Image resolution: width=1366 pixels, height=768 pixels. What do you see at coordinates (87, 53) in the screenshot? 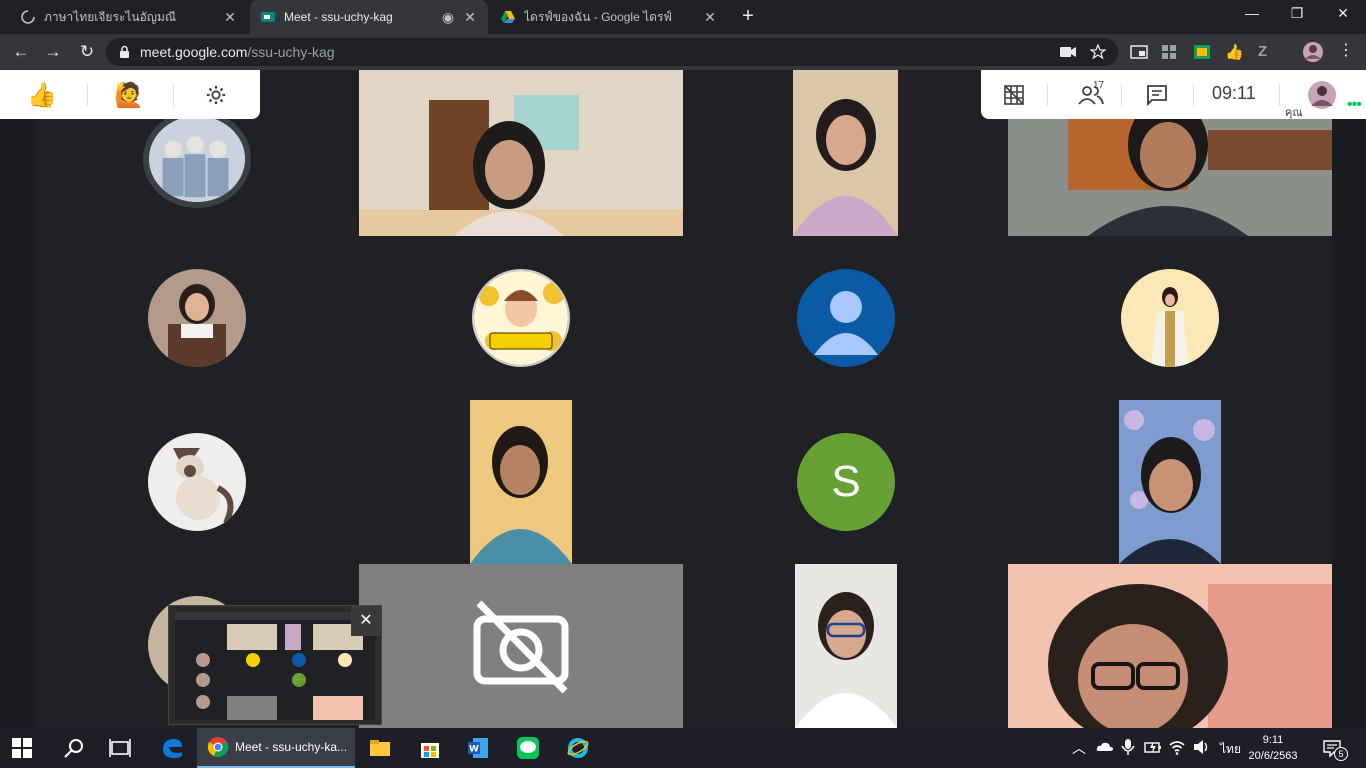
I see `reload-icon: ↻` at bounding box center [87, 53].